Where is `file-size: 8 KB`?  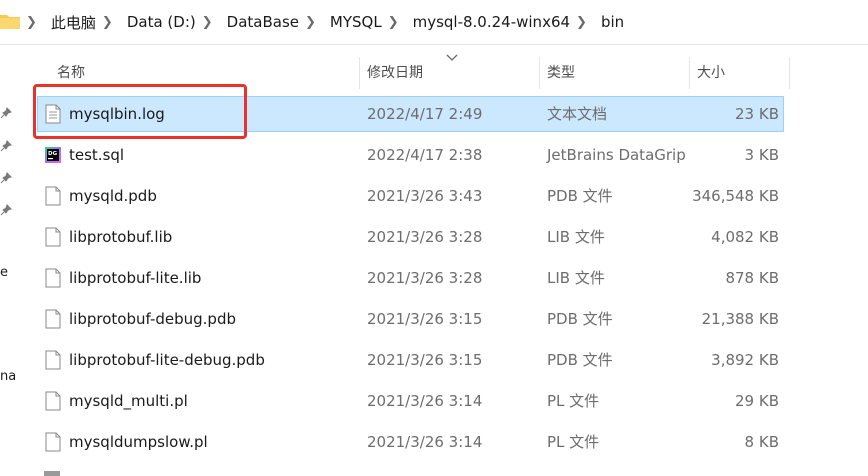
file-size: 8 KB is located at coordinates (761, 442).